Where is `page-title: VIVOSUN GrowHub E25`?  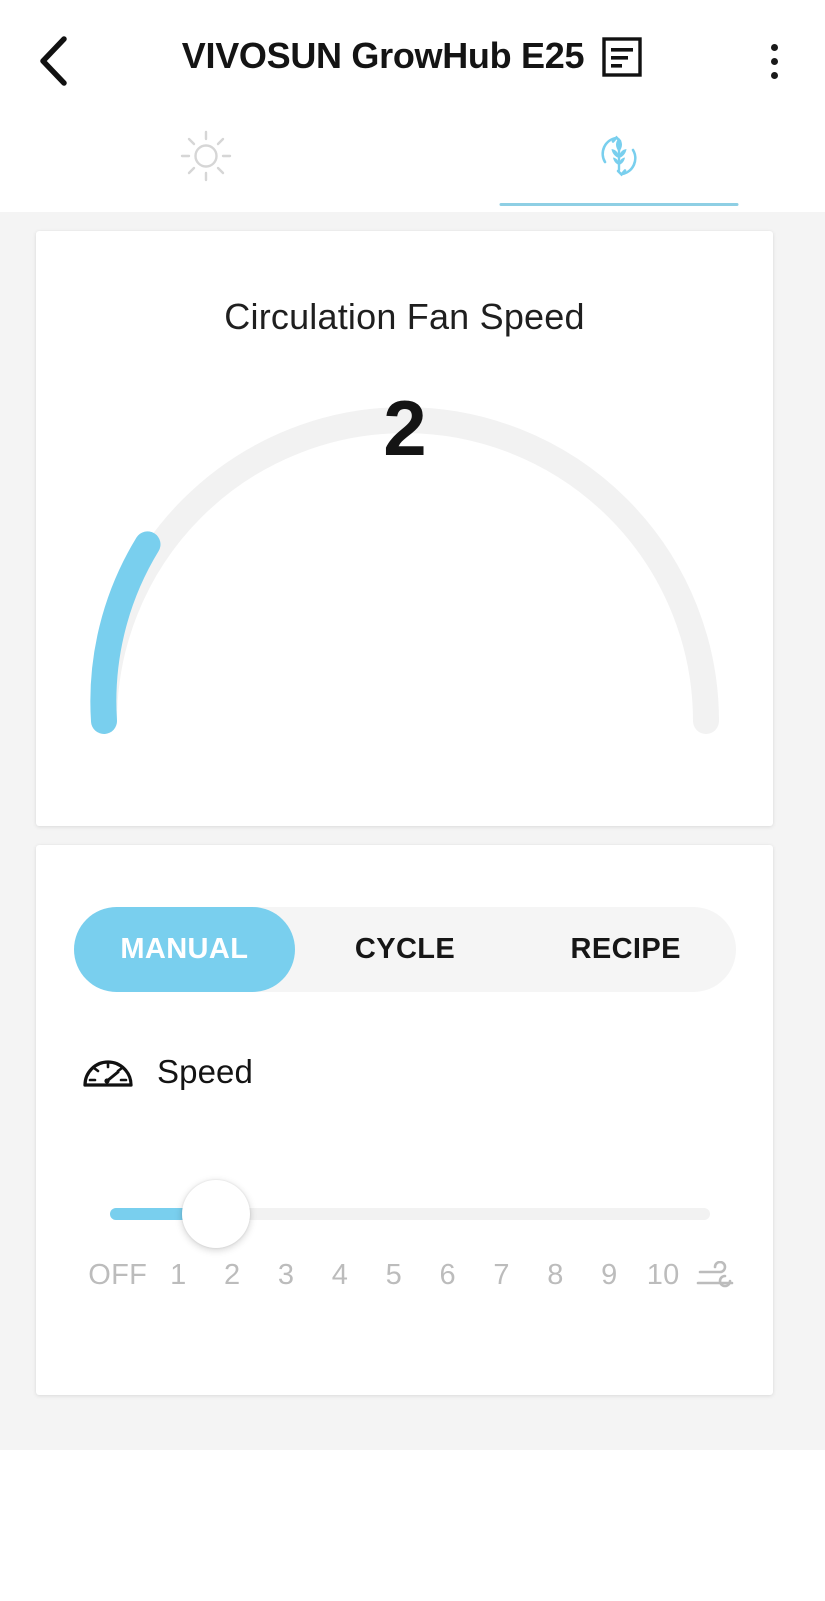 page-title: VIVOSUN GrowHub E25 is located at coordinates (383, 55).